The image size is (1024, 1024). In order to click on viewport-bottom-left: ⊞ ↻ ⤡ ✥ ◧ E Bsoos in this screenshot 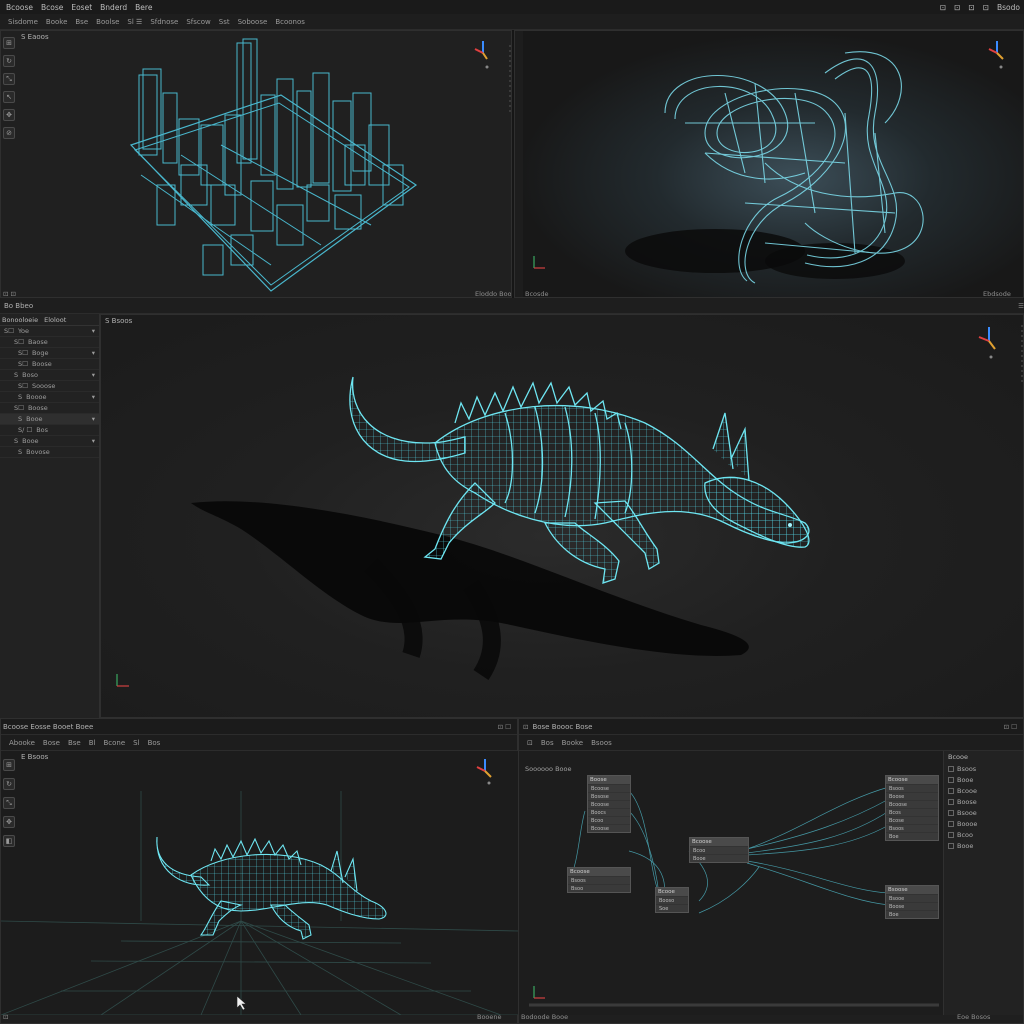, I will do `click(260, 883)`.